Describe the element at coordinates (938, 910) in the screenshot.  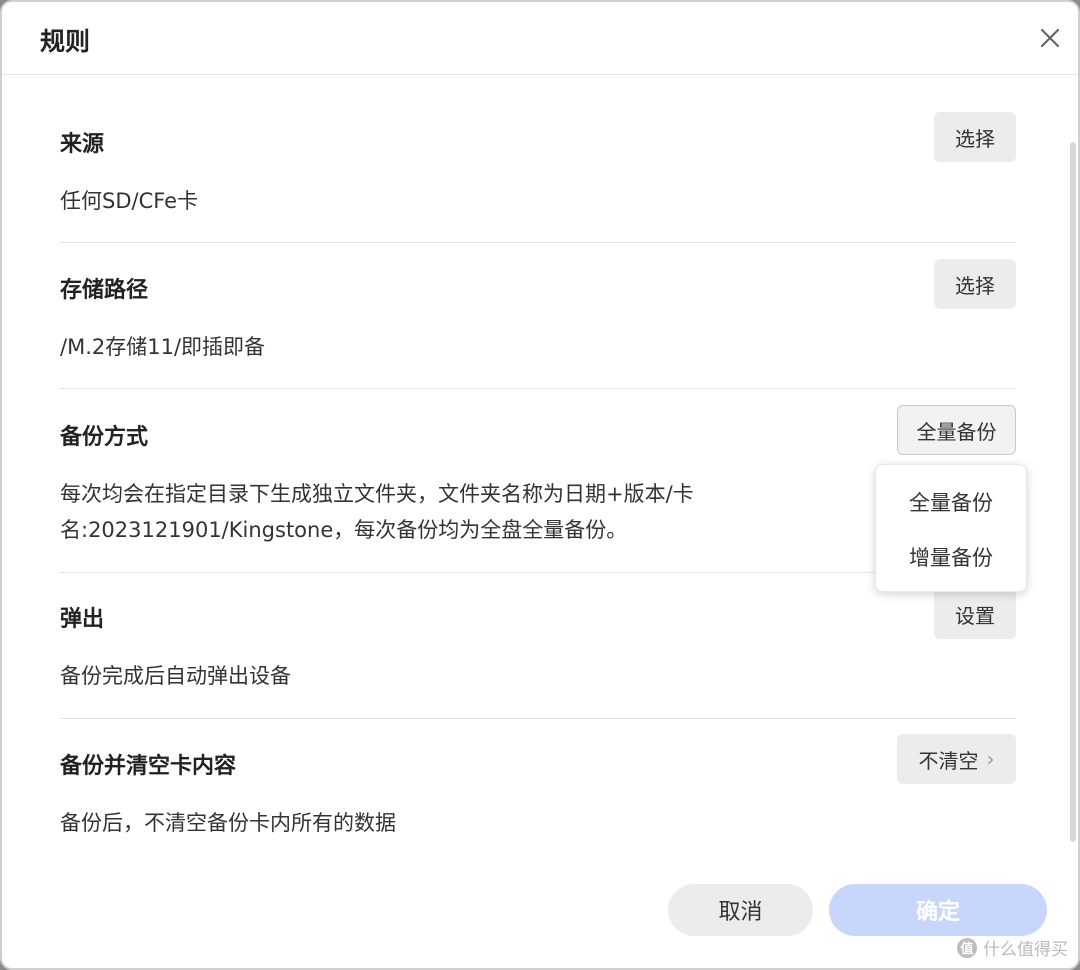
I see `confirm-button: 确定` at that location.